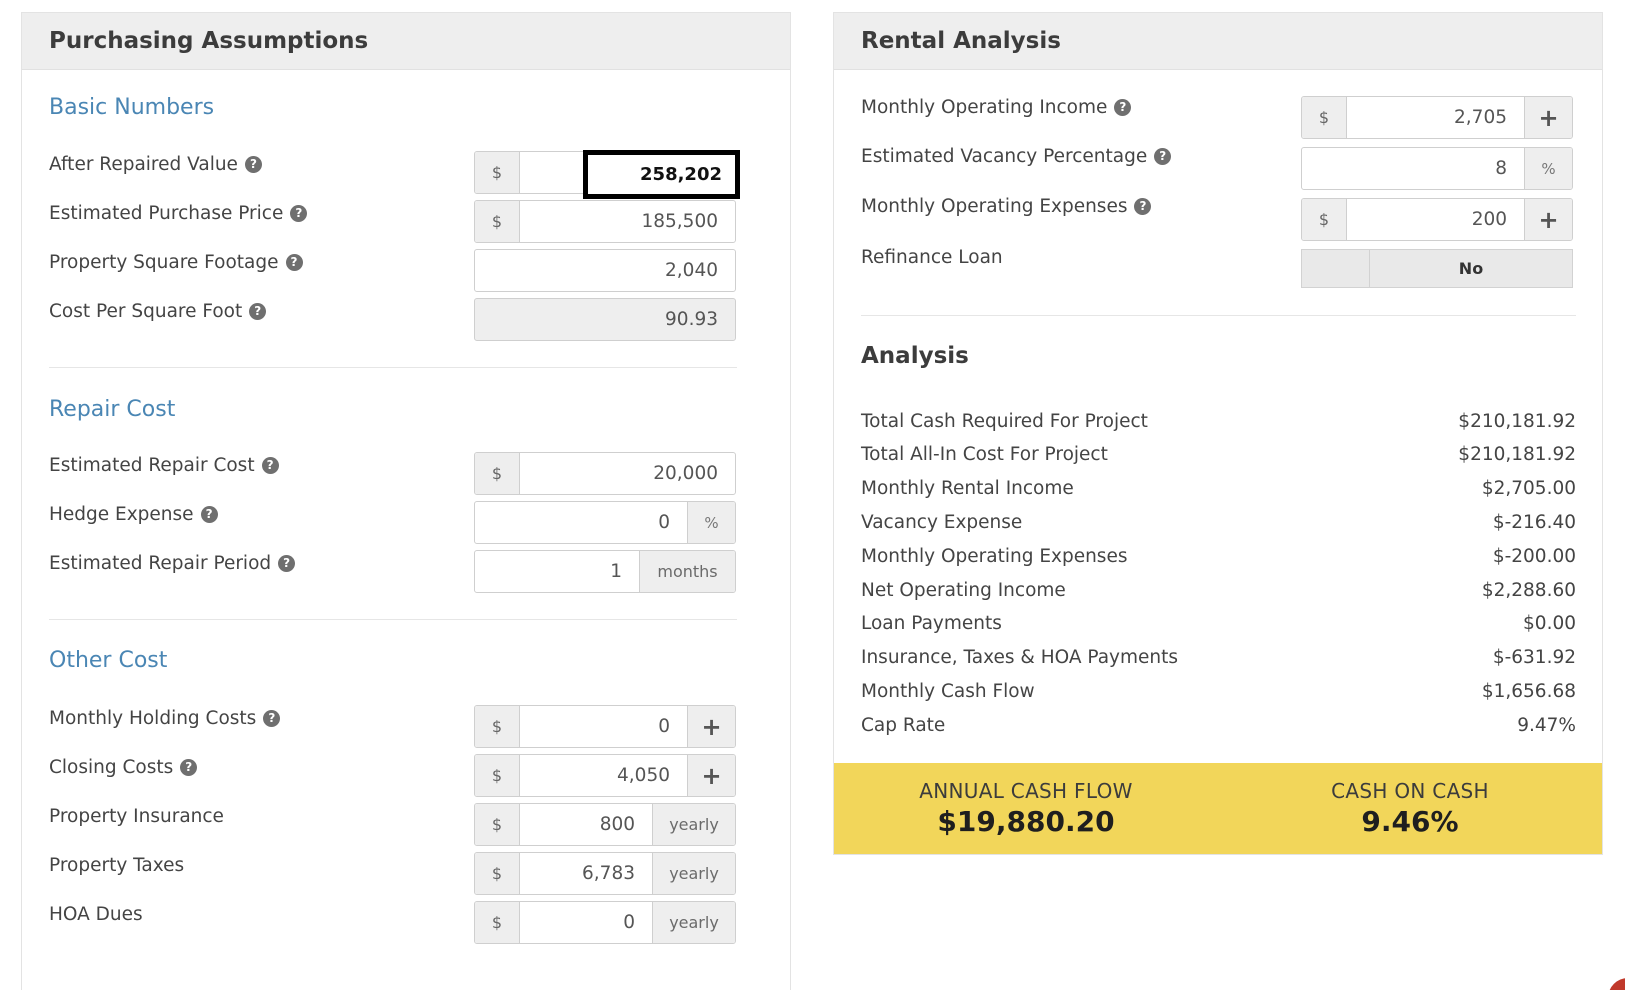 This screenshot has height=990, width=1625. What do you see at coordinates (146, 311) in the screenshot?
I see `label-text: Cost Per Square Foot` at bounding box center [146, 311].